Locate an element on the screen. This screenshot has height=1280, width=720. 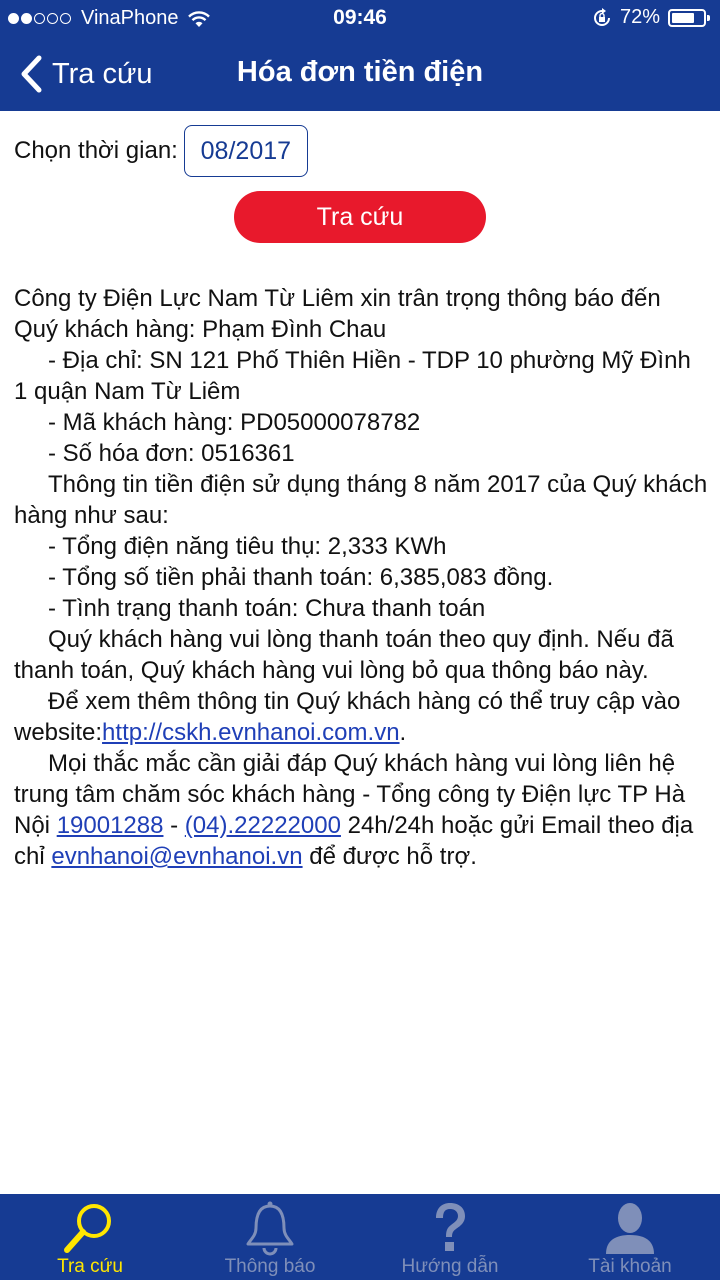
search-button: Tra cứu is located at coordinates (360, 217).